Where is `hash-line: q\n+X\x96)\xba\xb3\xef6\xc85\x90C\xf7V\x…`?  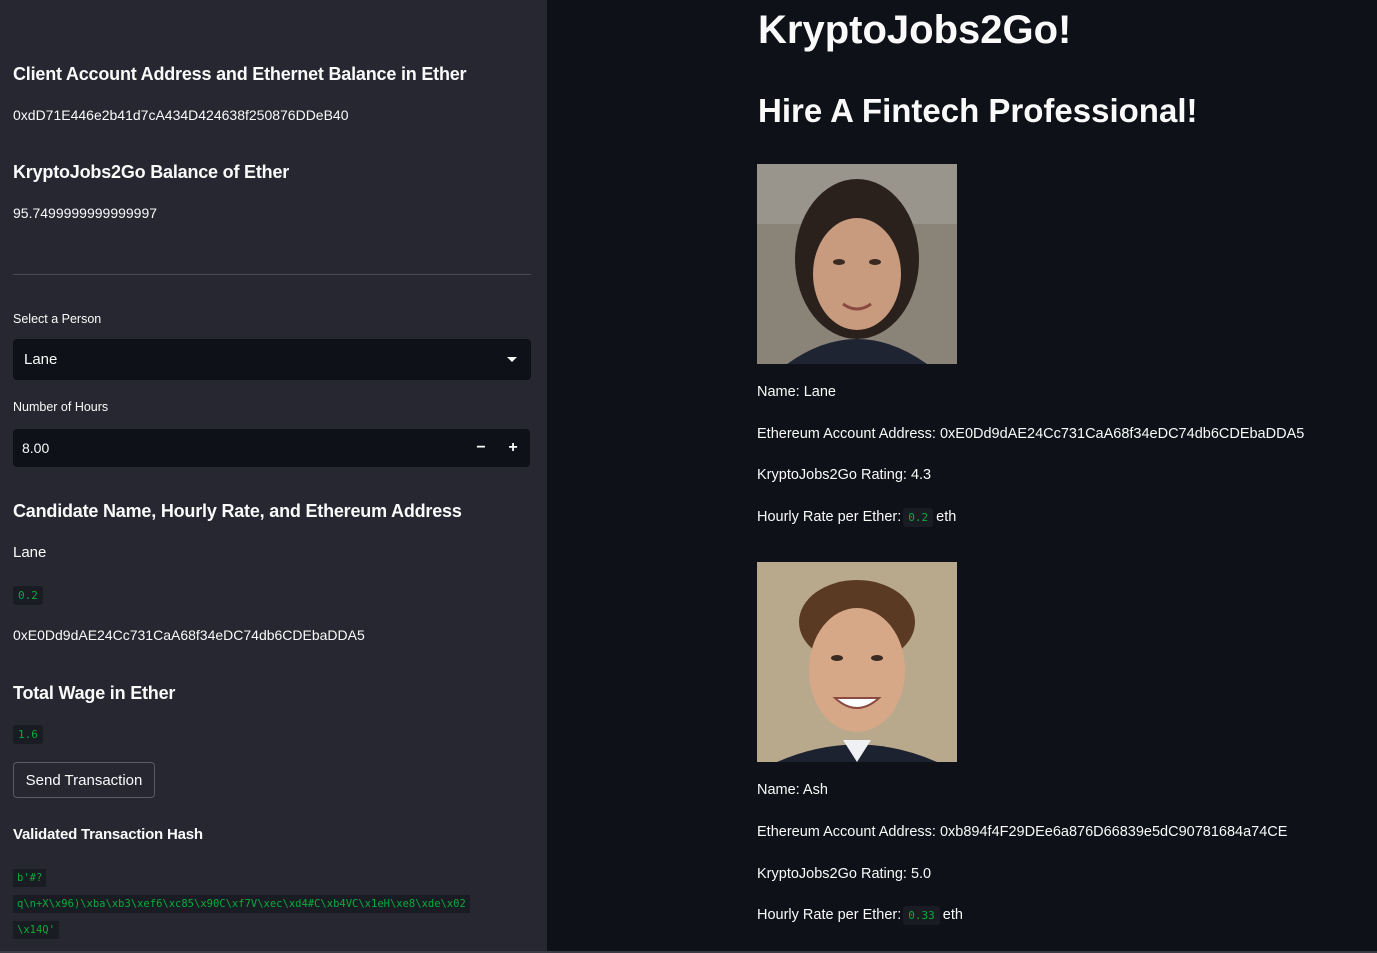 hash-line: q\n+X\x96)\xba\xb3\xef6\xc85\x90C\xf7V\x… is located at coordinates (241, 904).